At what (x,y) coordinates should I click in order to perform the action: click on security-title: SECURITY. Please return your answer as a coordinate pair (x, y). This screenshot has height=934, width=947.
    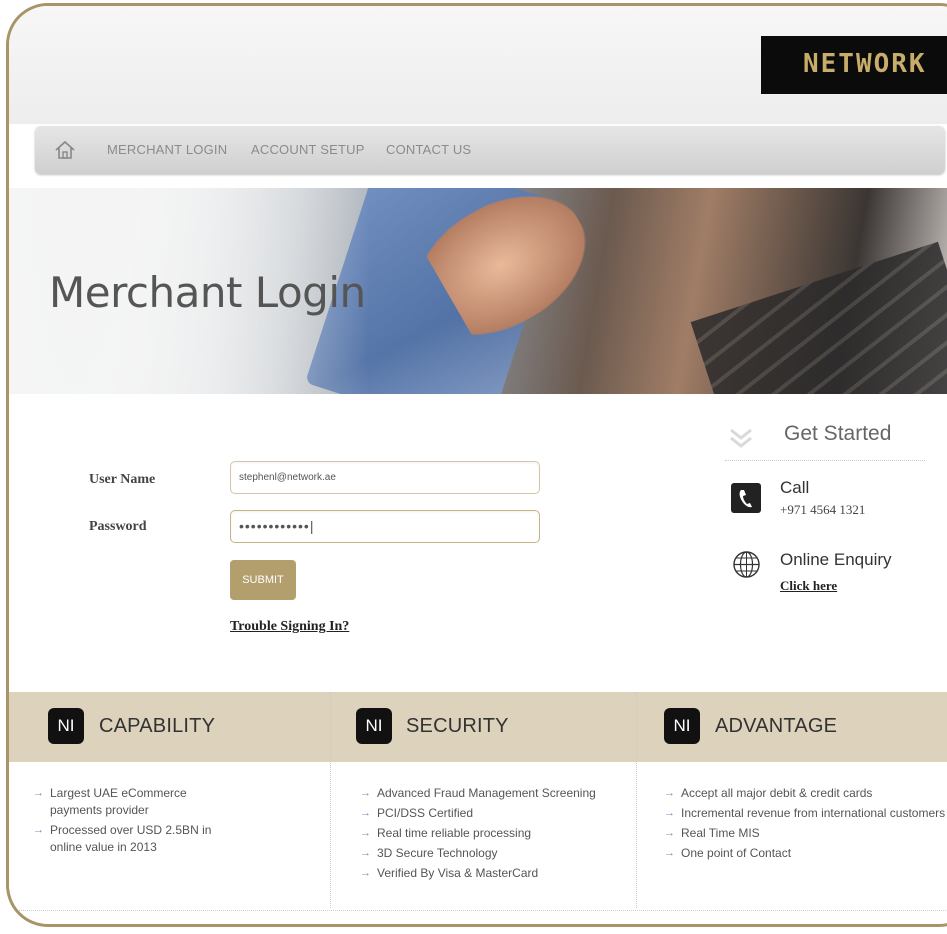
    Looking at the image, I should click on (457, 726).